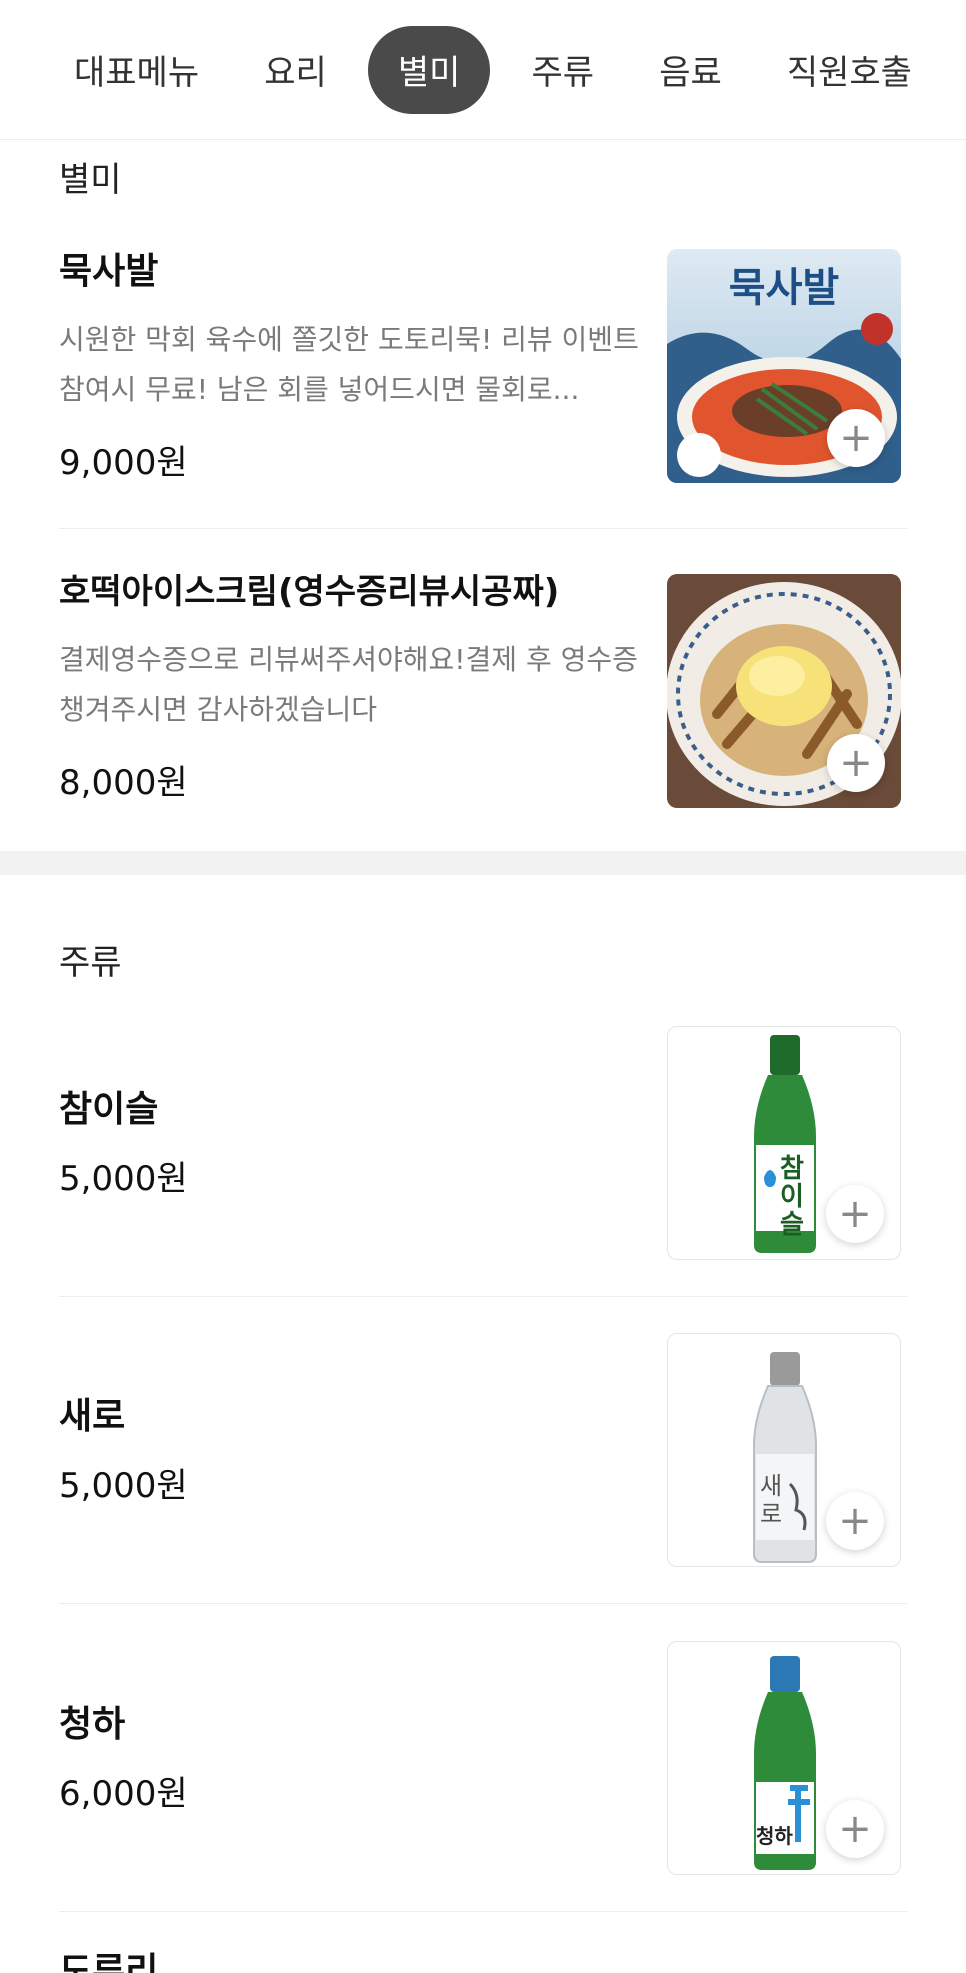 The height and width of the screenshot is (1973, 966). I want to click on menu-item: 도루리, so click(483, 1961).